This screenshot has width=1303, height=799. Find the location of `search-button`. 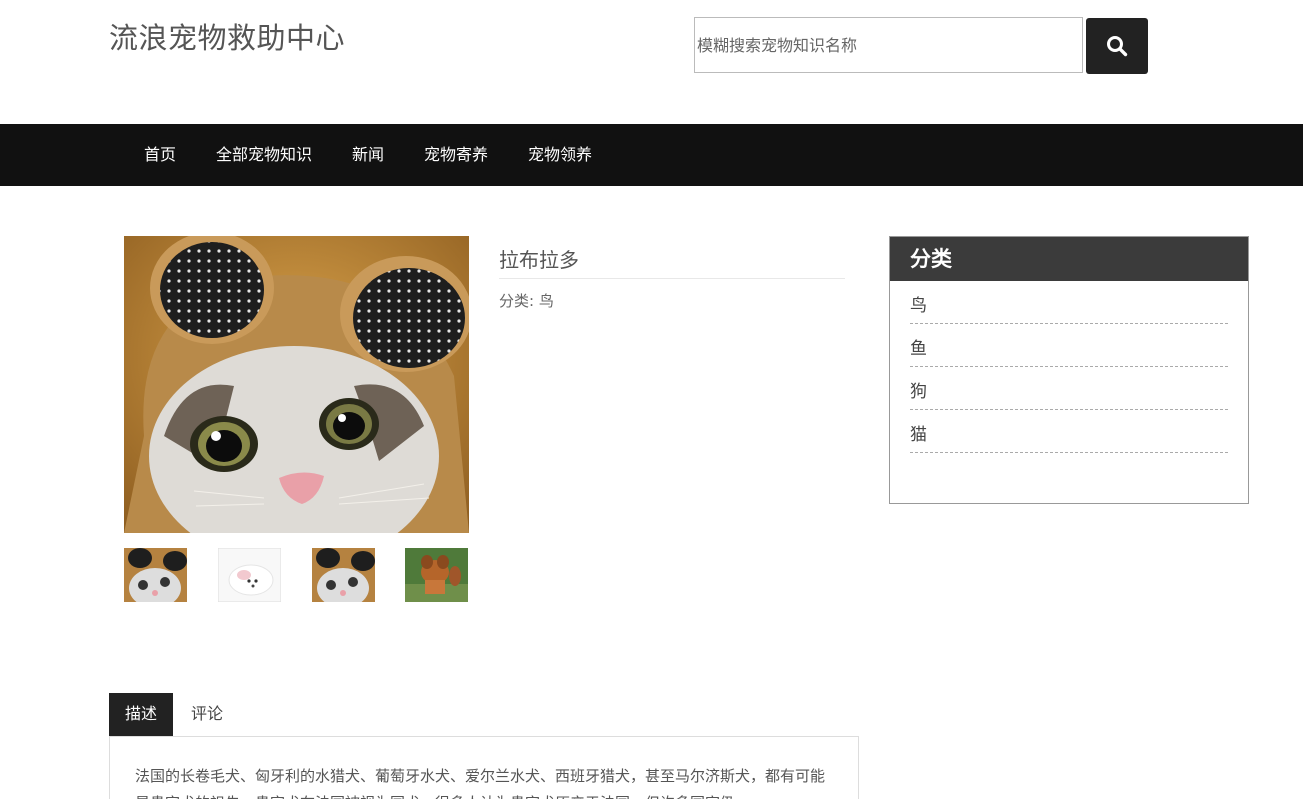

search-button is located at coordinates (1117, 46).